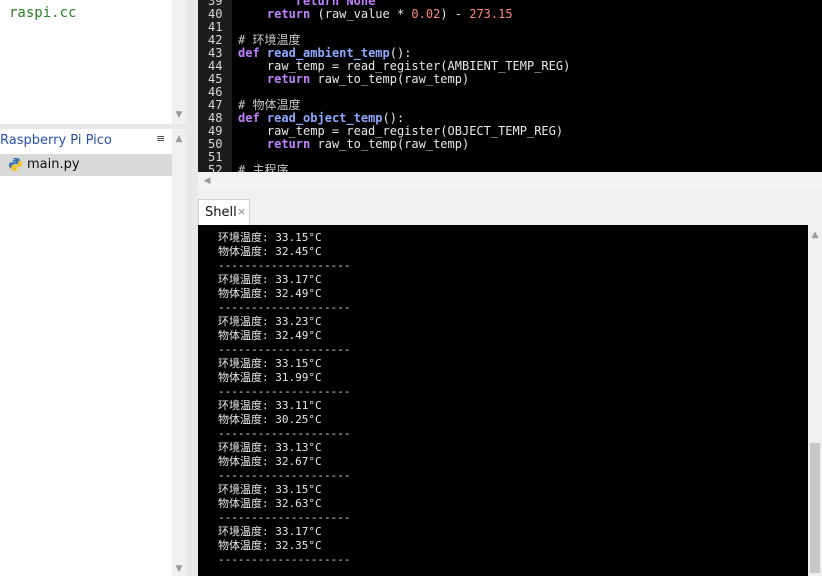  What do you see at coordinates (324, 118) in the screenshot?
I see `code-token: read_object_temp` at bounding box center [324, 118].